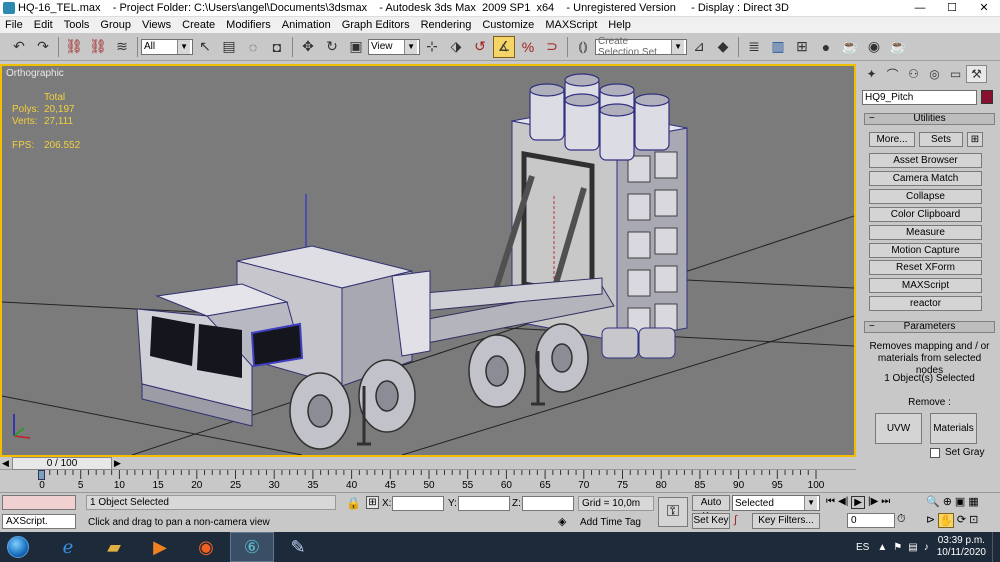 The image size is (1000, 562). What do you see at coordinates (673, 512) in the screenshot?
I see `set-keys-key-icon: ⚿` at bounding box center [673, 512].